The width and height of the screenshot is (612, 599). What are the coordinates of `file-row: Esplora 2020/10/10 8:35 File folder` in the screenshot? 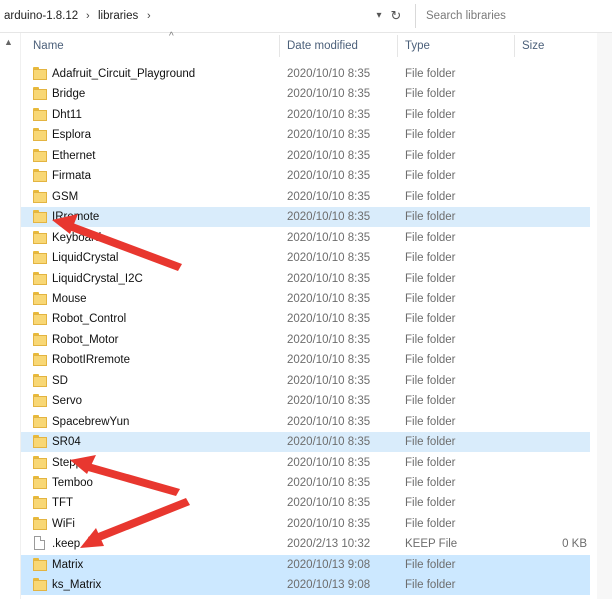 It's located at (305, 135).